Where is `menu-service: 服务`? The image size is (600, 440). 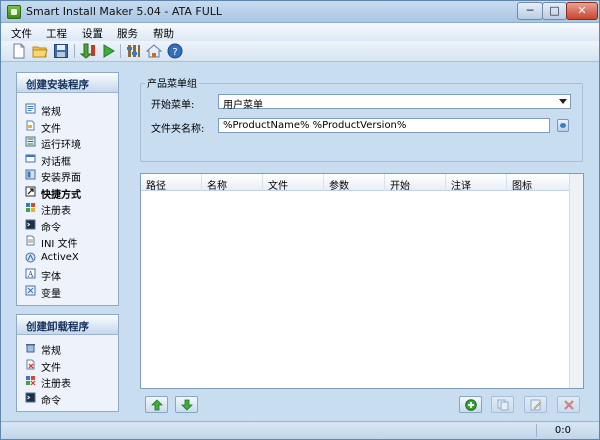
menu-service: 服务 is located at coordinates (127, 33).